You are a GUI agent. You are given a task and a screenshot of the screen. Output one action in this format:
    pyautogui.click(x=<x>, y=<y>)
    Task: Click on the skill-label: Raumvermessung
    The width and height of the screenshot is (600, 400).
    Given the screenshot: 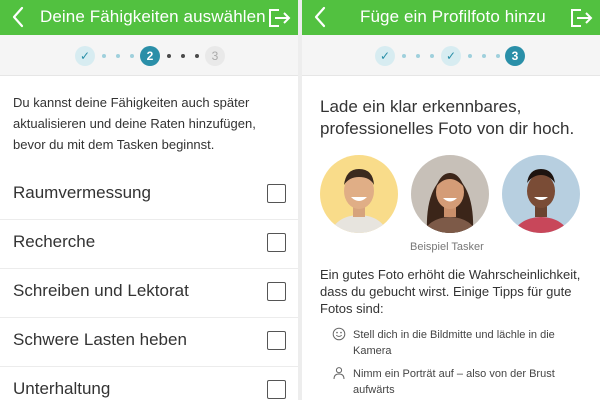 What is the action you would take?
    pyautogui.click(x=82, y=192)
    